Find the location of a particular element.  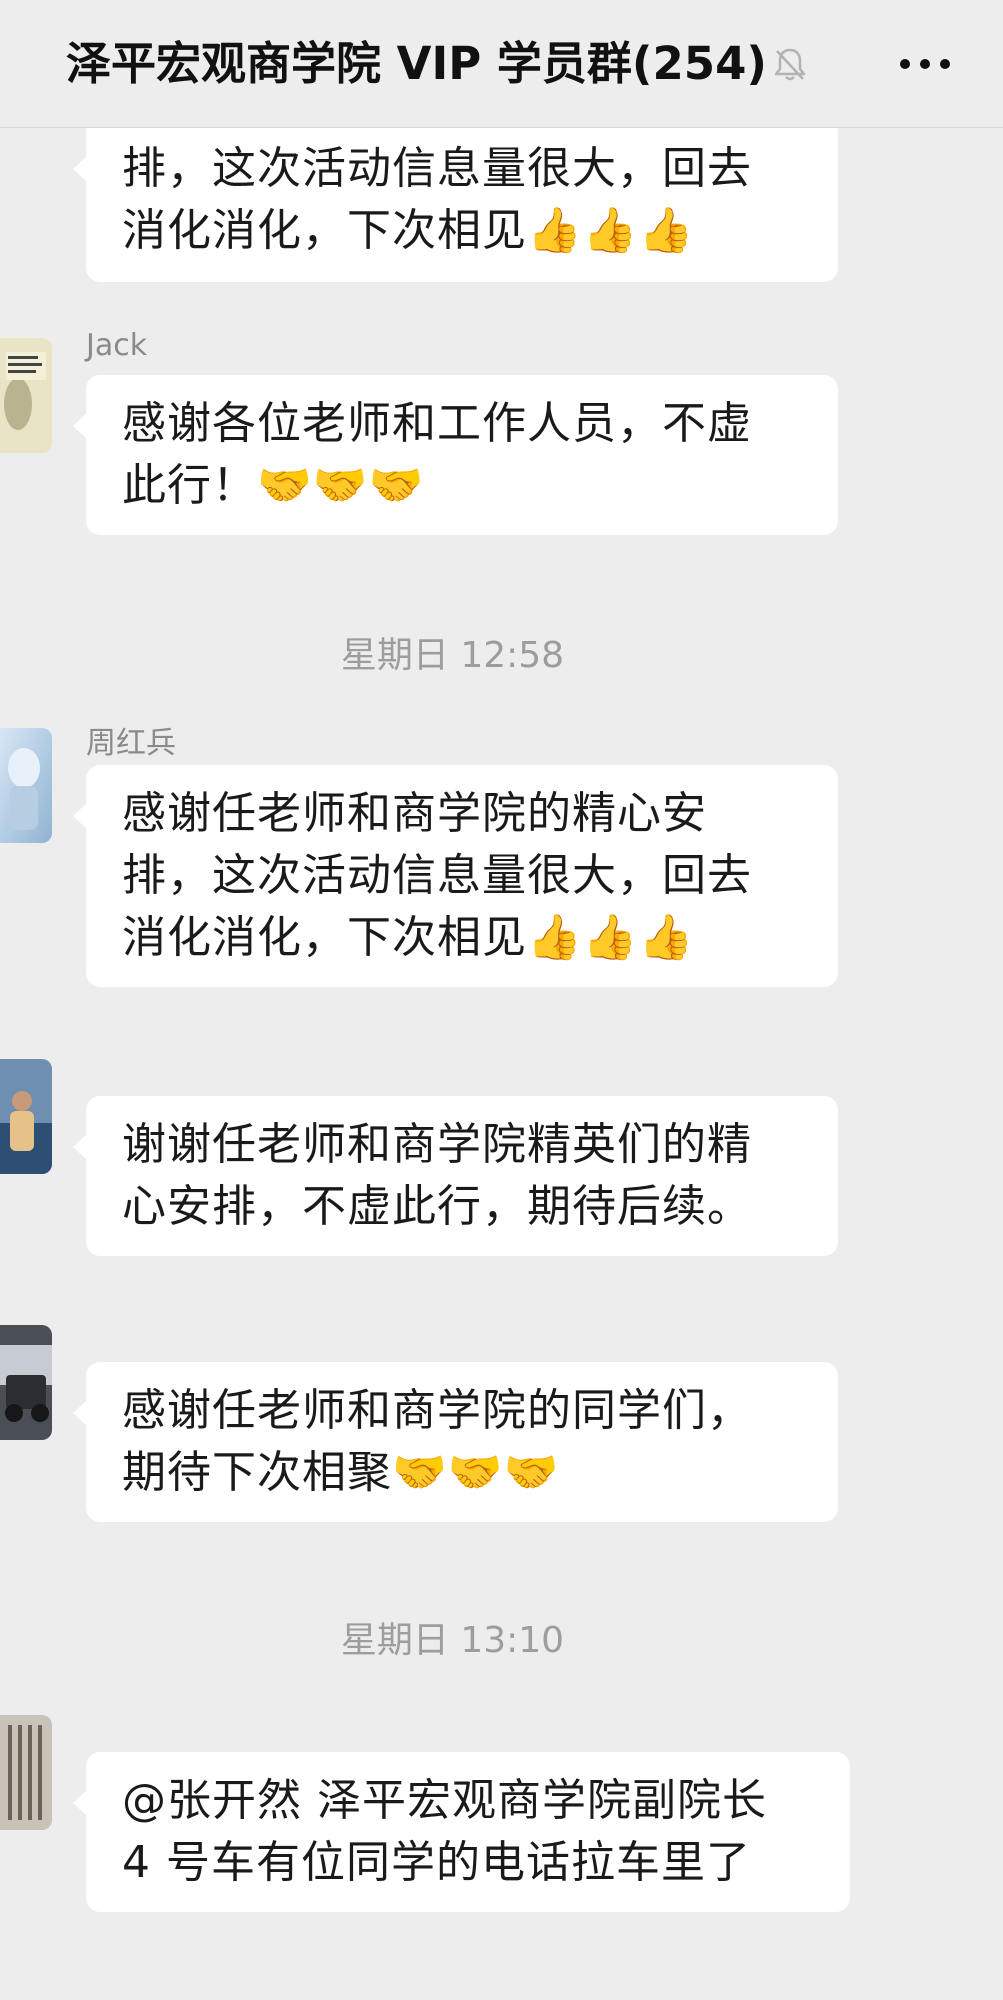

message-text: 期待下次相聚🤝🤝🤝 is located at coordinates (341, 1472).